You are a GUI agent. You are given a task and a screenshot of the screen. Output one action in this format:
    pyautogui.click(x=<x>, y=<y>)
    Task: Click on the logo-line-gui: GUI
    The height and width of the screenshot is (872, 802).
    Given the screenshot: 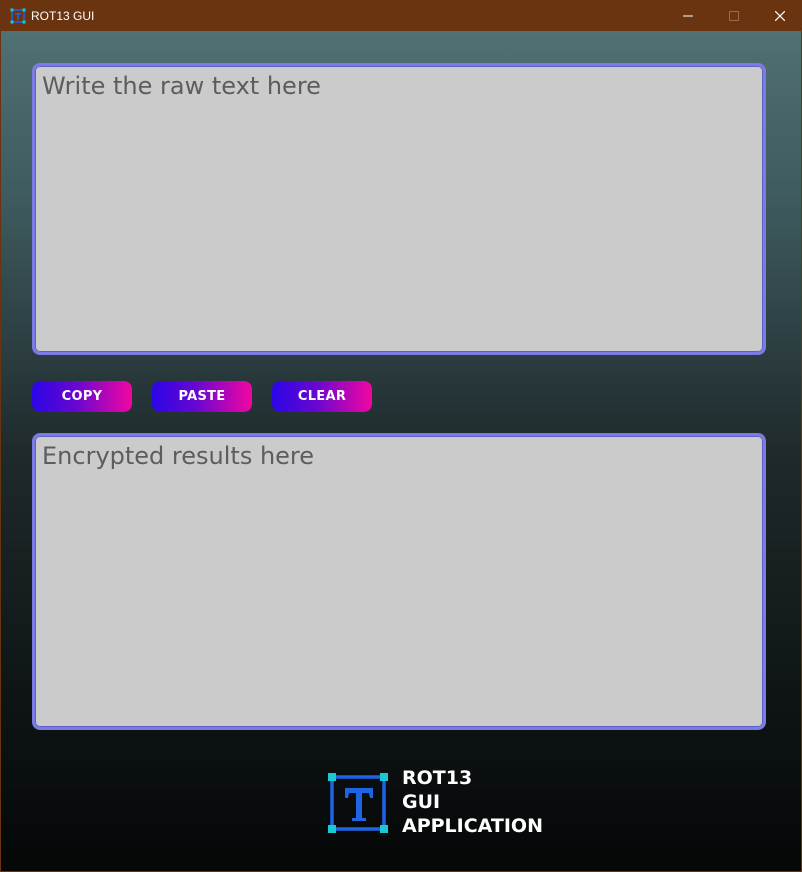 What is the action you would take?
    pyautogui.click(x=421, y=802)
    